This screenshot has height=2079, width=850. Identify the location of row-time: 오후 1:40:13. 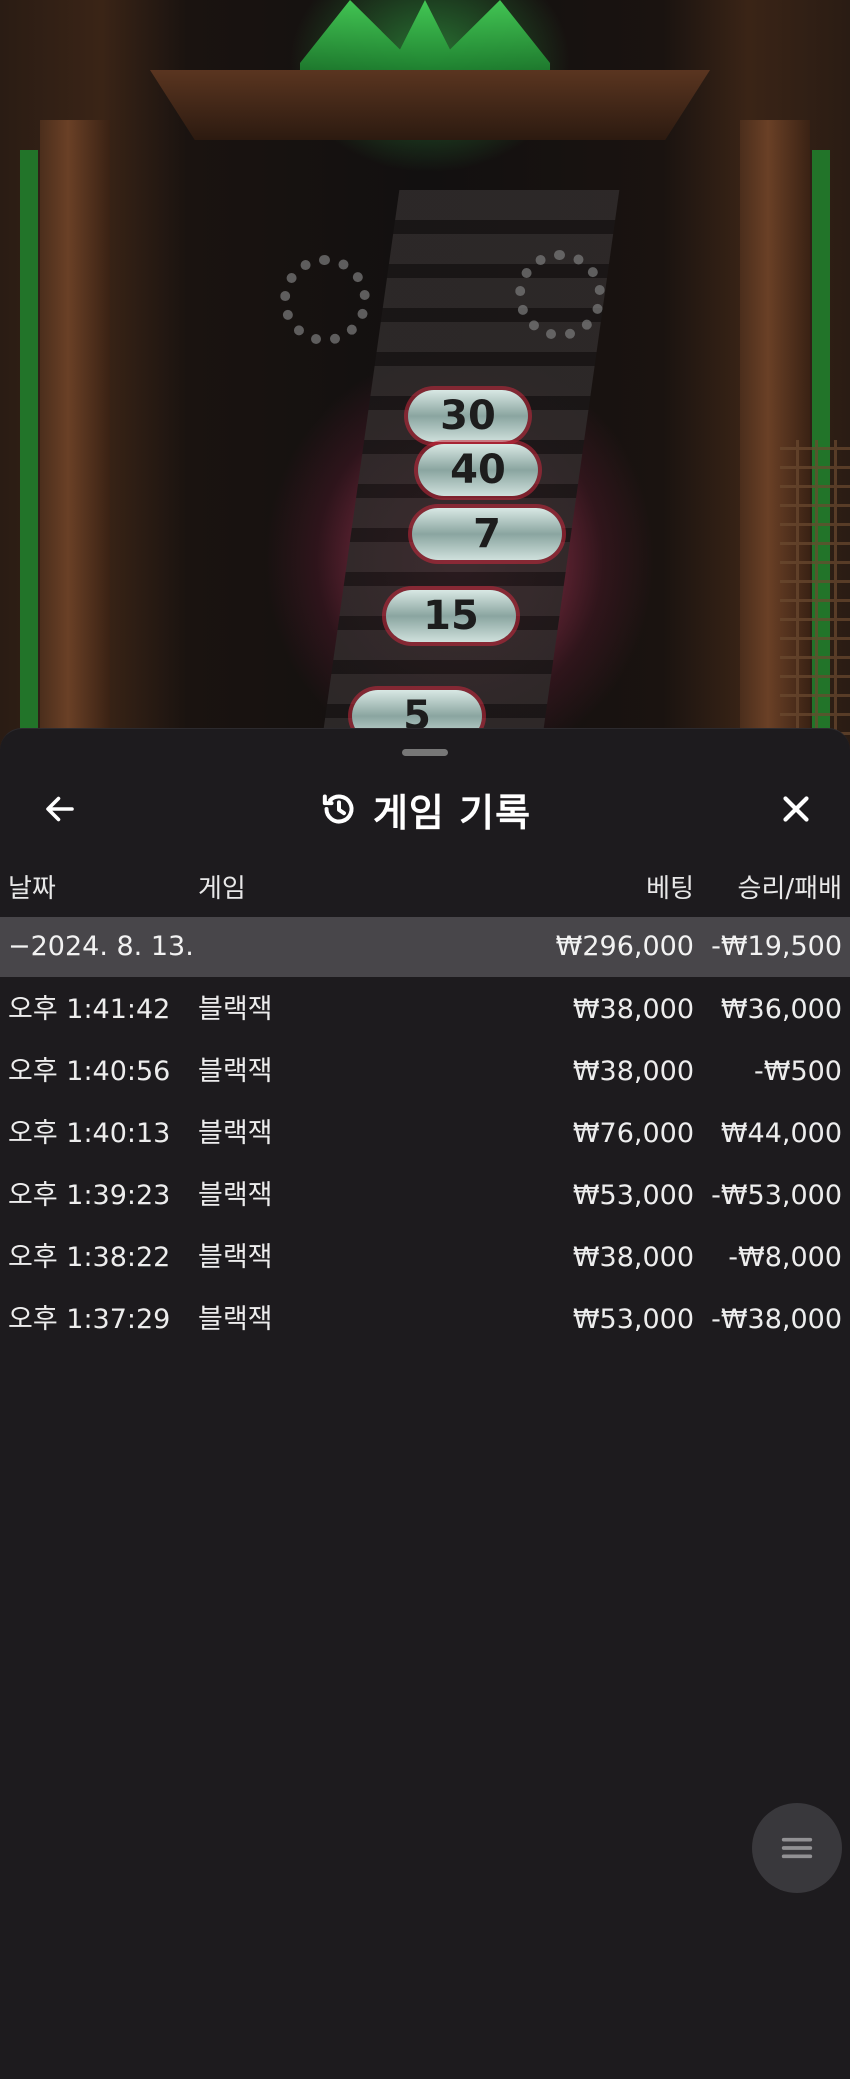
(89, 1133).